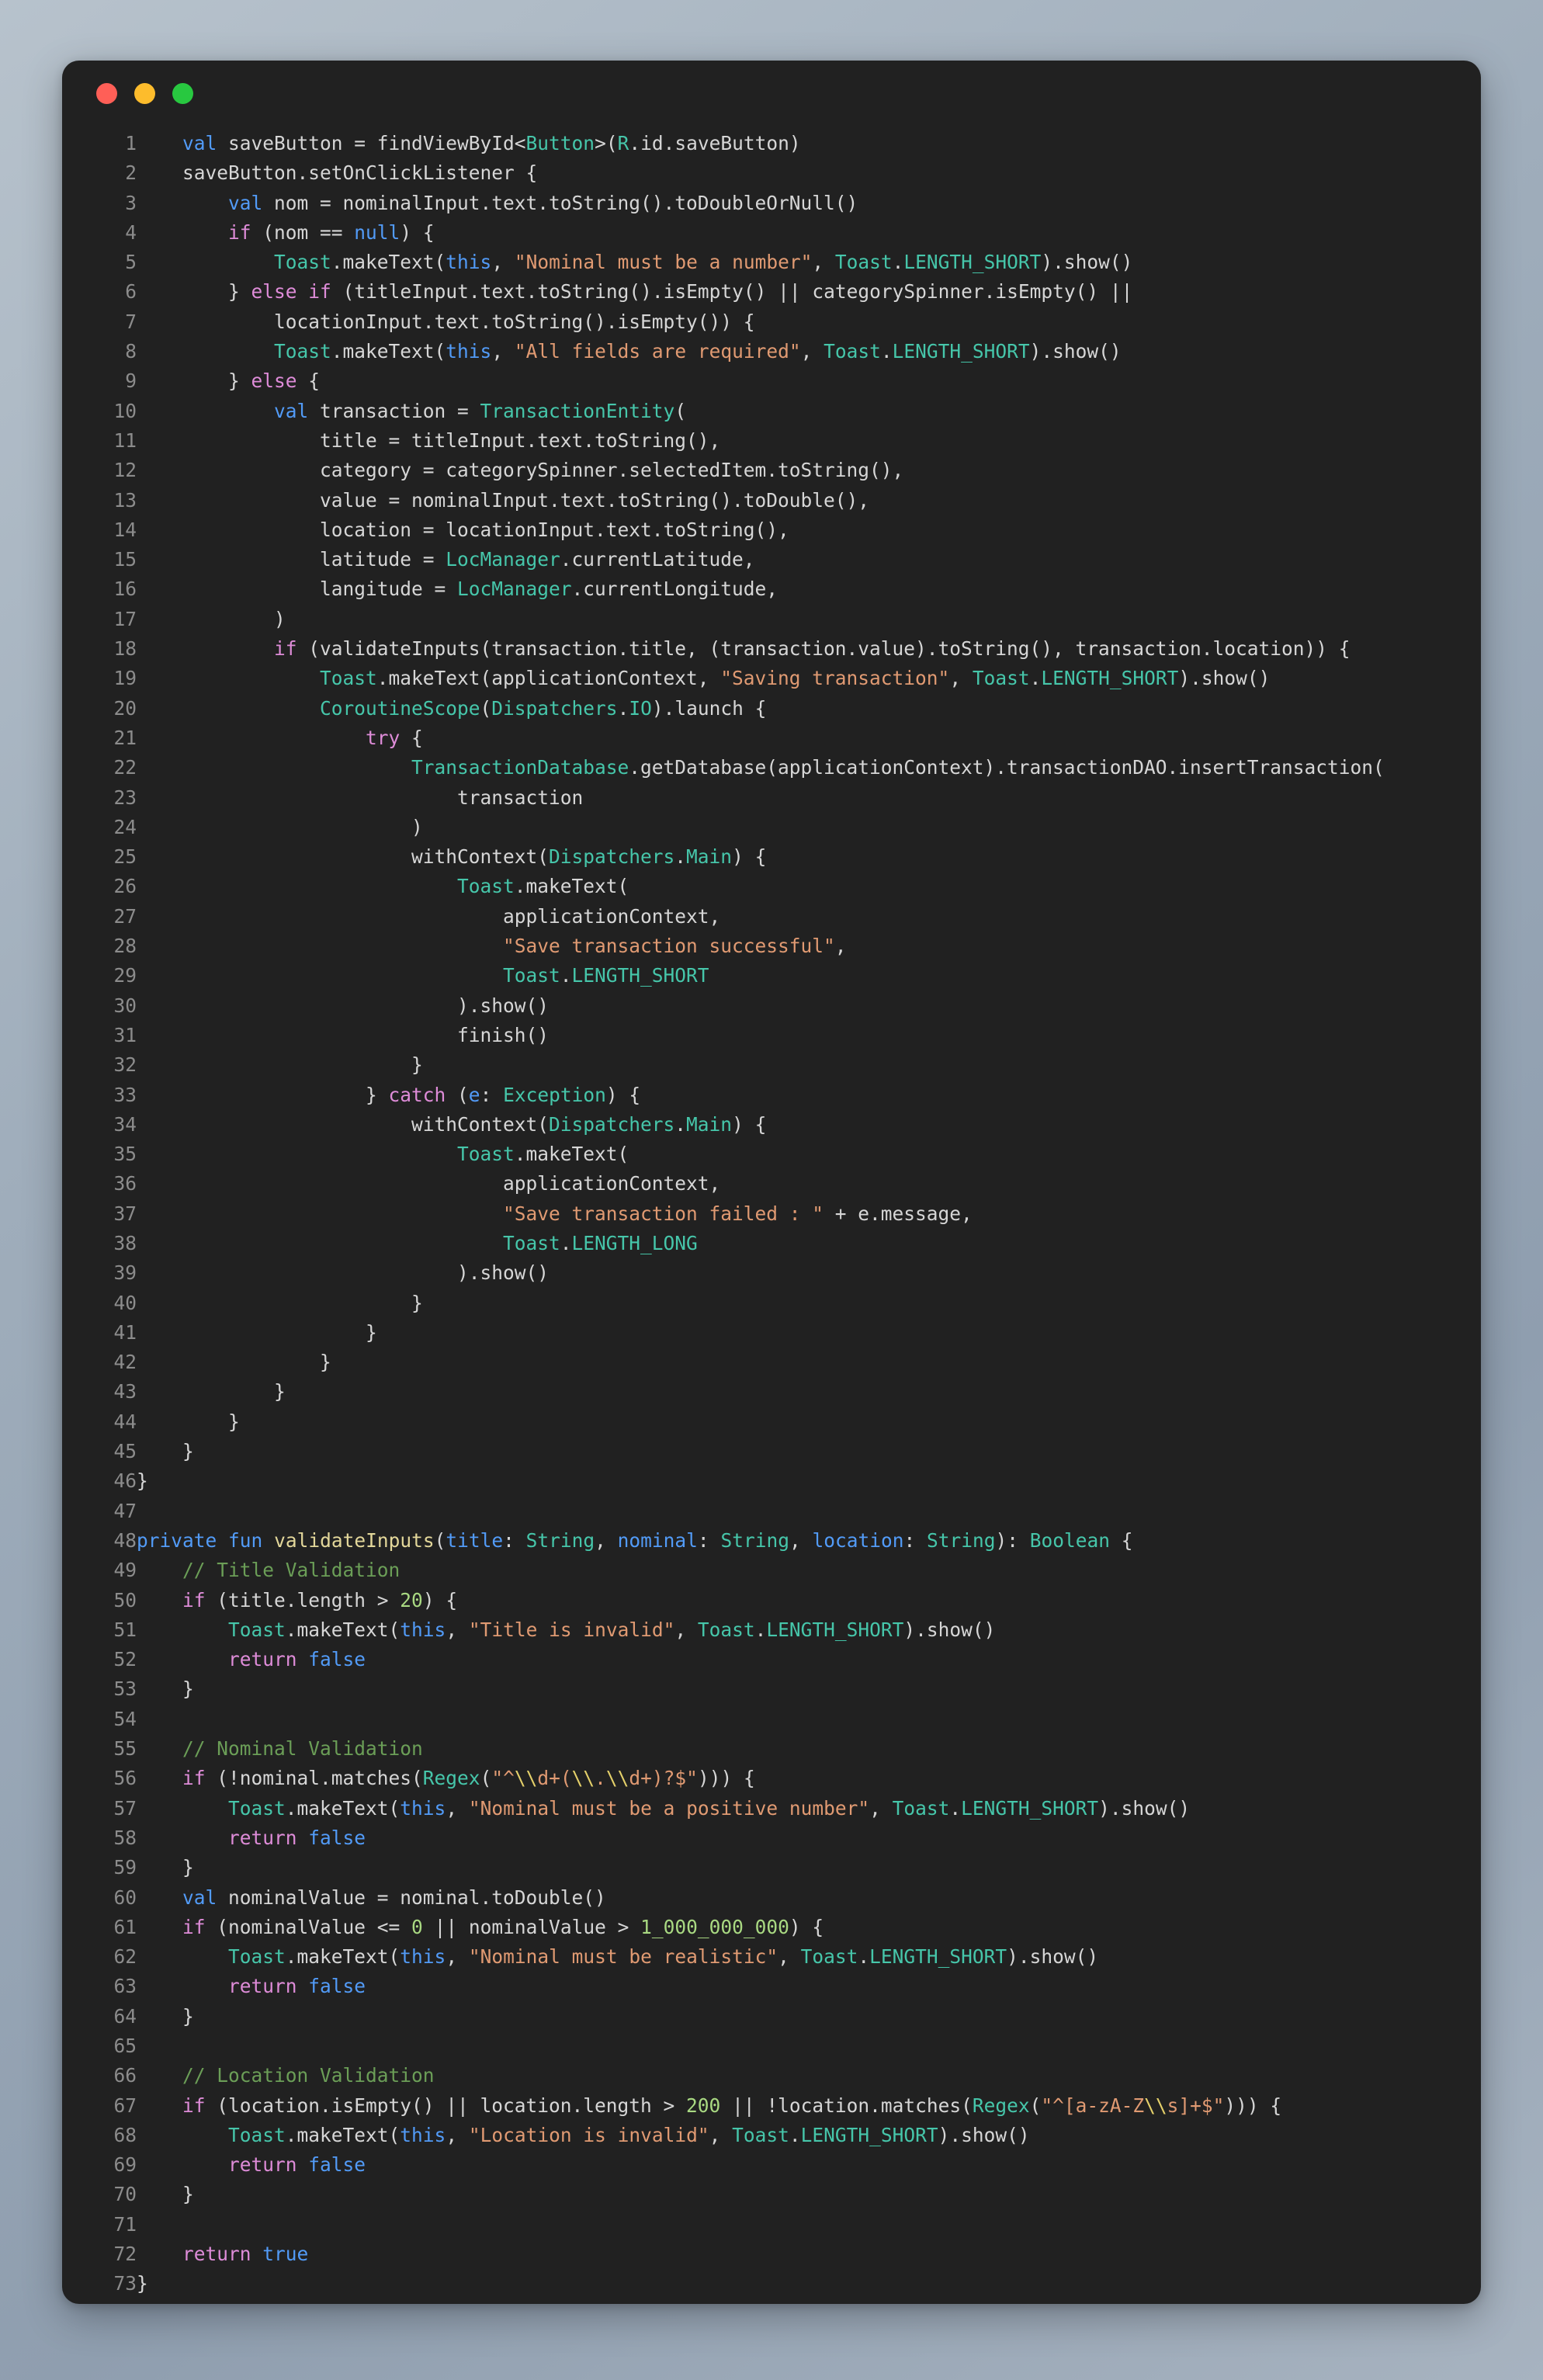  I want to click on line-number: 52, so click(125, 1659).